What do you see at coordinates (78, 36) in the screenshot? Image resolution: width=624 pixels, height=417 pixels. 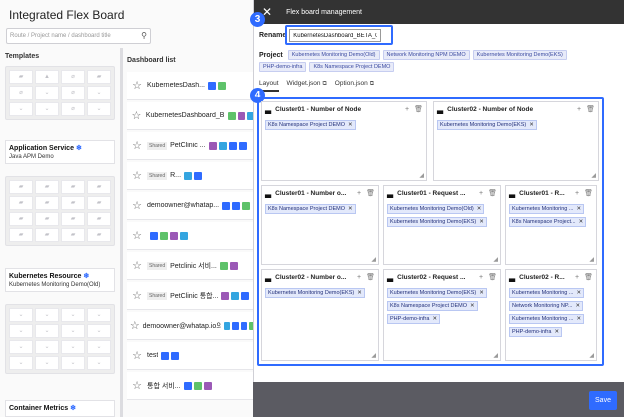 I see `search-input: Route / Project name / dashboard title ⚲` at bounding box center [78, 36].